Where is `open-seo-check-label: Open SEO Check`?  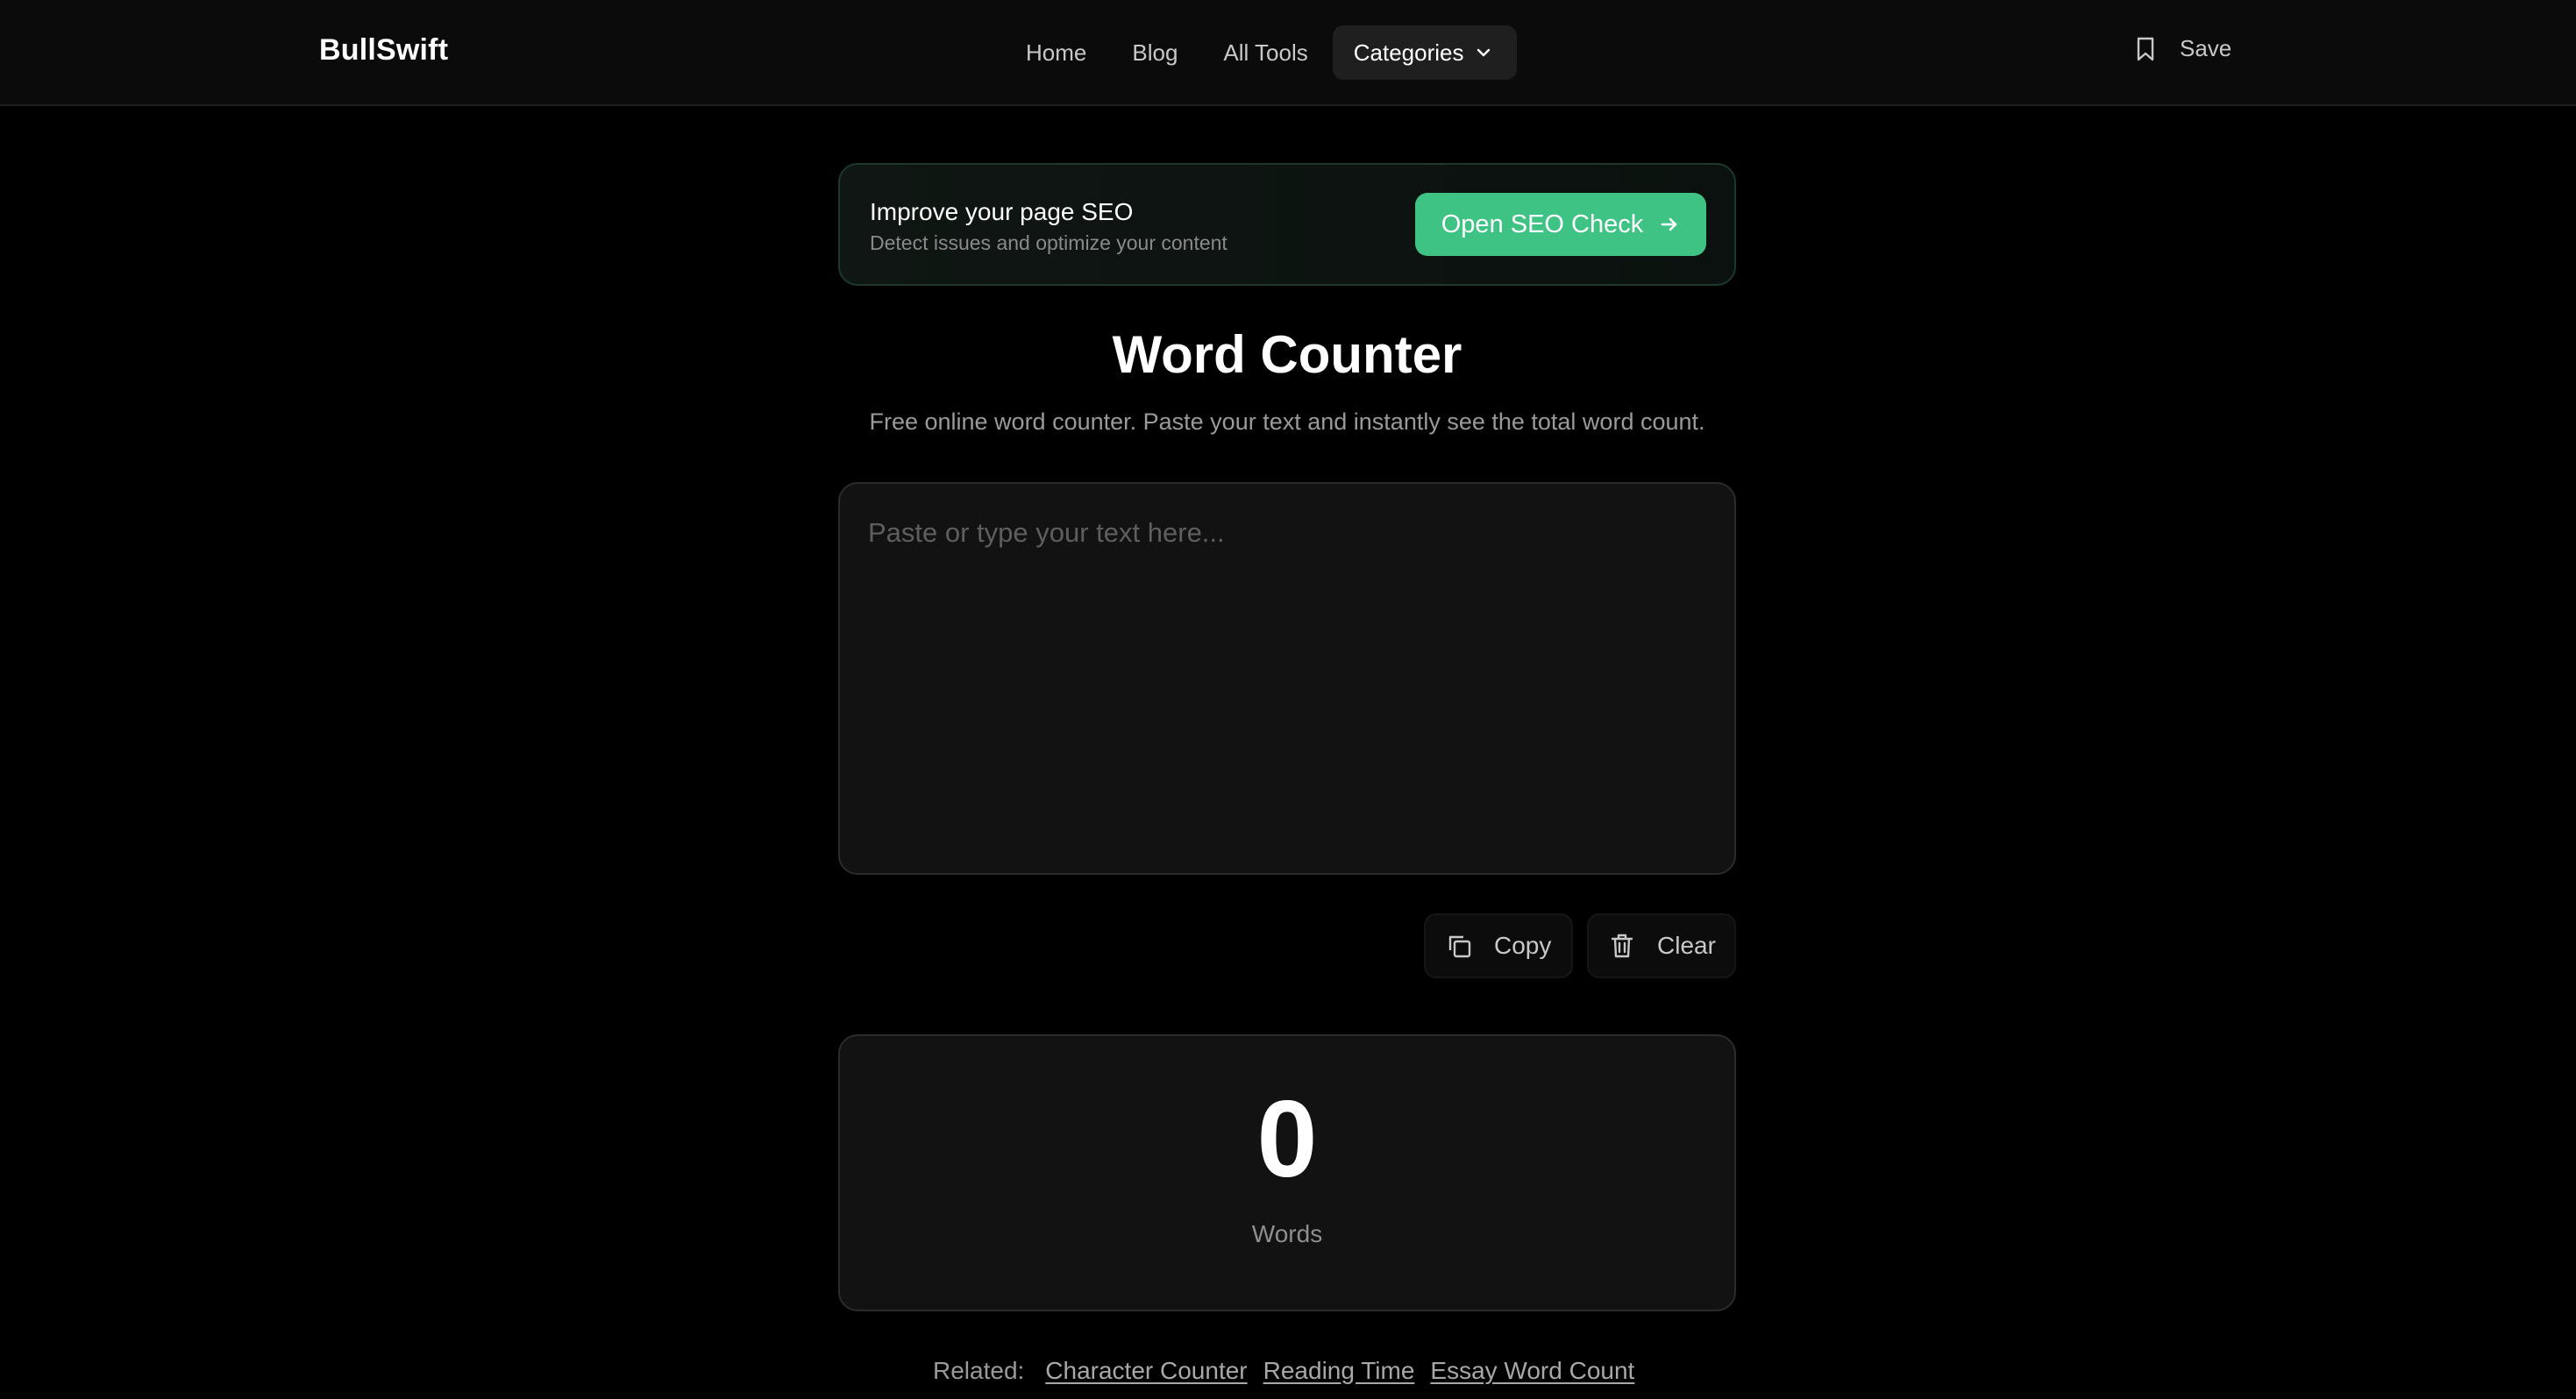 open-seo-check-label: Open SEO Check is located at coordinates (1542, 223).